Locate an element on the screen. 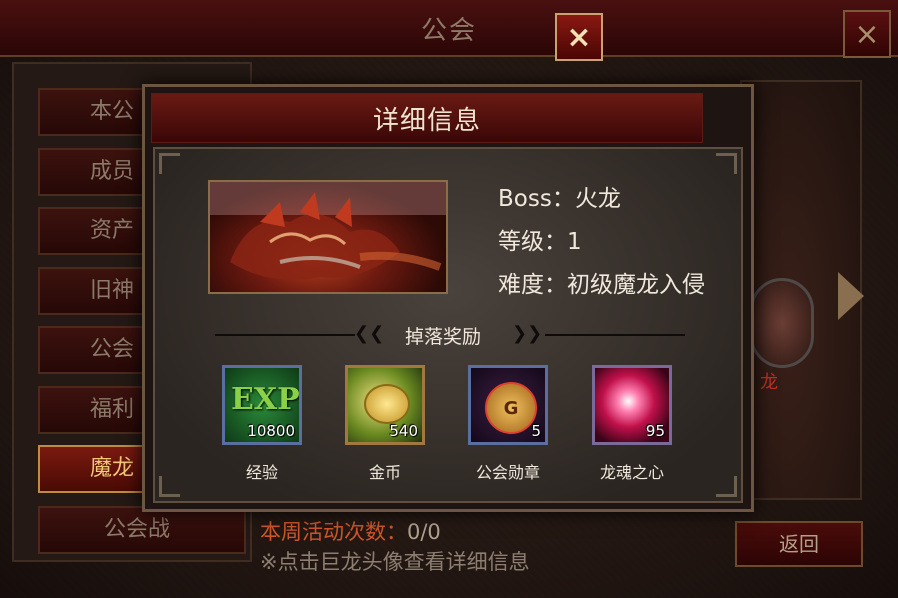  reward-guild-medal: G 5 is located at coordinates (508, 405).